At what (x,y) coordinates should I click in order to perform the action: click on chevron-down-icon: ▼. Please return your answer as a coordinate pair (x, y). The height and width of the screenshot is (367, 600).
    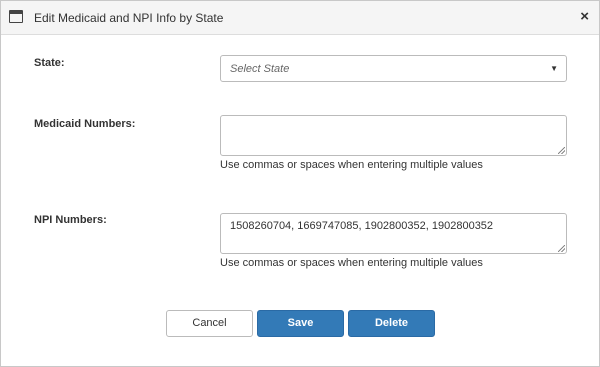
    Looking at the image, I should click on (554, 68).